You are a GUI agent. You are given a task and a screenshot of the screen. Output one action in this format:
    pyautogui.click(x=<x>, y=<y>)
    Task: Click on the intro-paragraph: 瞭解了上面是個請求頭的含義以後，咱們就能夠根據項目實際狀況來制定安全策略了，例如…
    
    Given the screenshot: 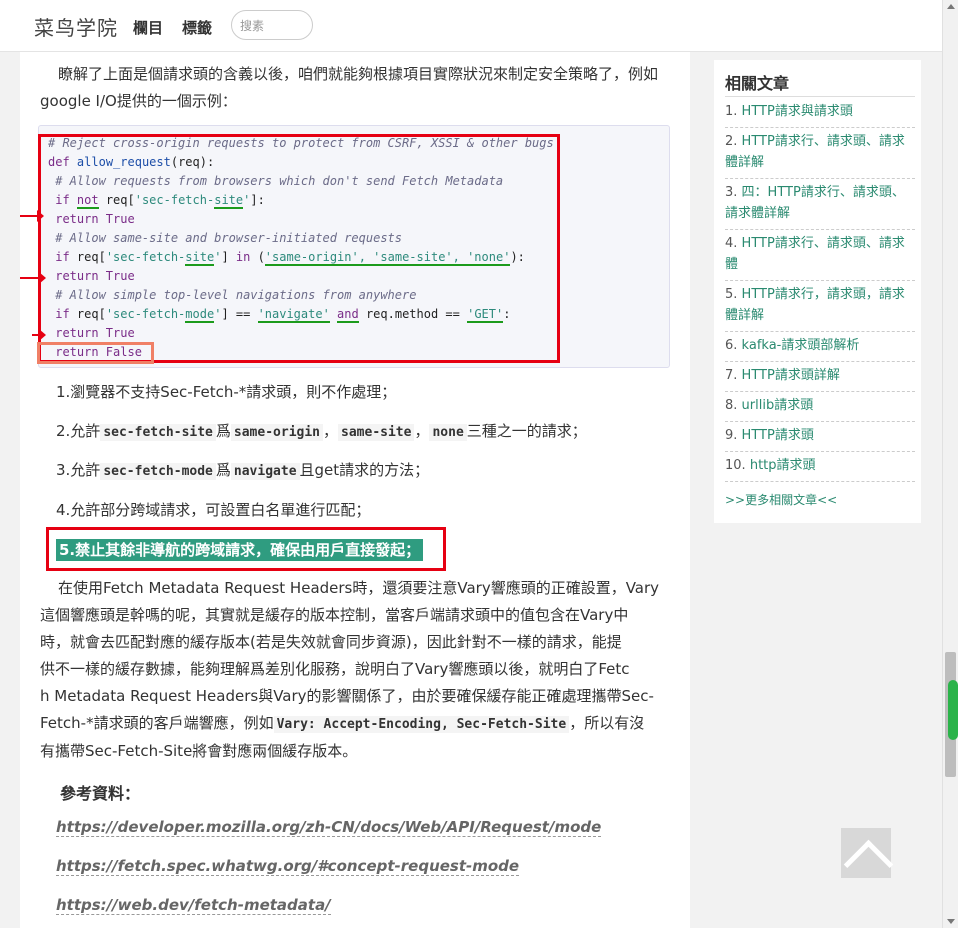 What is the action you would take?
    pyautogui.click(x=349, y=87)
    